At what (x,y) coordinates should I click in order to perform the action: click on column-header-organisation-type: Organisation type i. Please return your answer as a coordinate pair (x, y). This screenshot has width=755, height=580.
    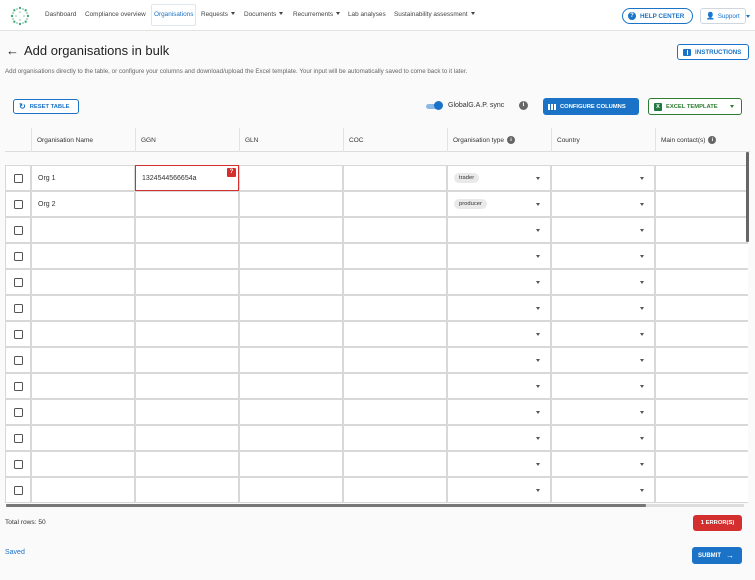
    Looking at the image, I should click on (499, 140).